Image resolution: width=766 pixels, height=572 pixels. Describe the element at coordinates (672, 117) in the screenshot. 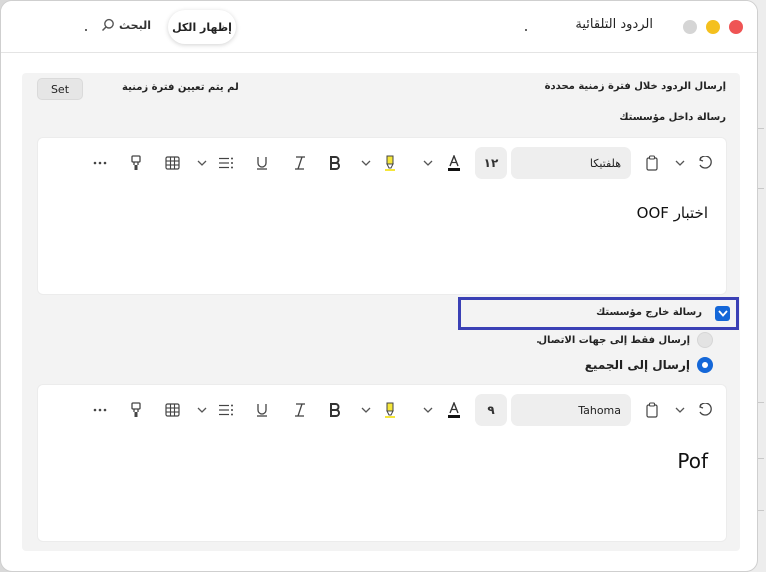

I see `inside-org-label: رسالة داخل مؤسستك` at that location.